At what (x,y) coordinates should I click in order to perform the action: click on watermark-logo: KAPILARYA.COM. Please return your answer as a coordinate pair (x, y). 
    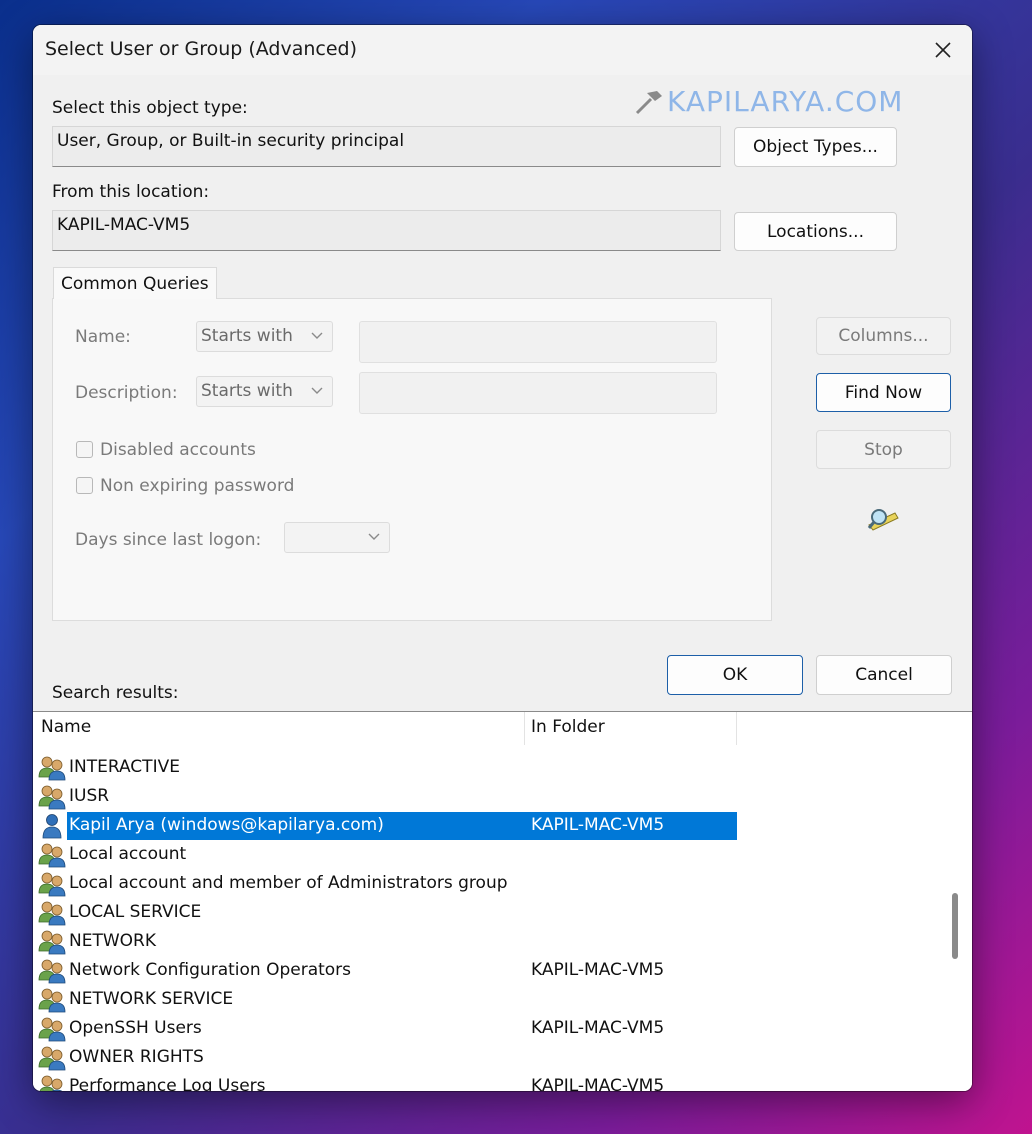
    Looking at the image, I should click on (769, 101).